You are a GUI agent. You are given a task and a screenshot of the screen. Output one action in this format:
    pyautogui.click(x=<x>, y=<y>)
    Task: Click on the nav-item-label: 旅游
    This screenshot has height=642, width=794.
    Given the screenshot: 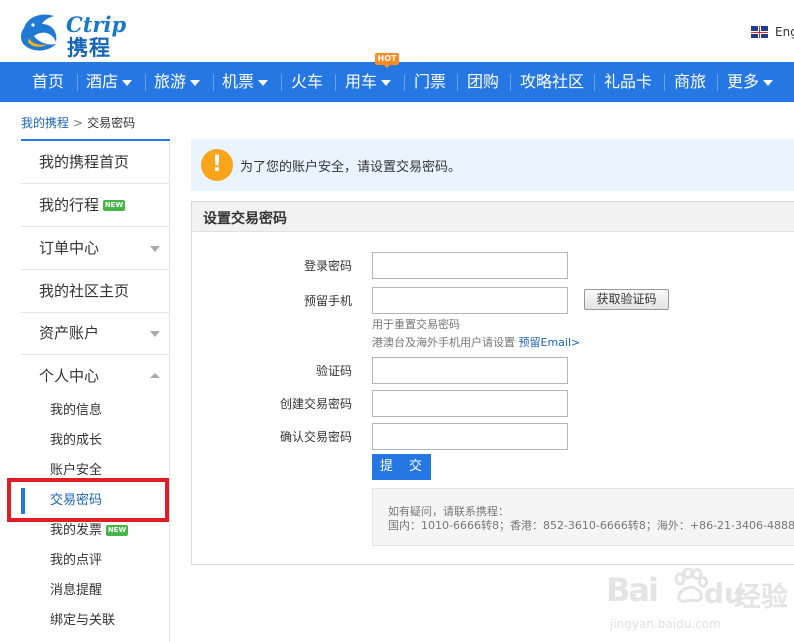 What is the action you would take?
    pyautogui.click(x=170, y=81)
    